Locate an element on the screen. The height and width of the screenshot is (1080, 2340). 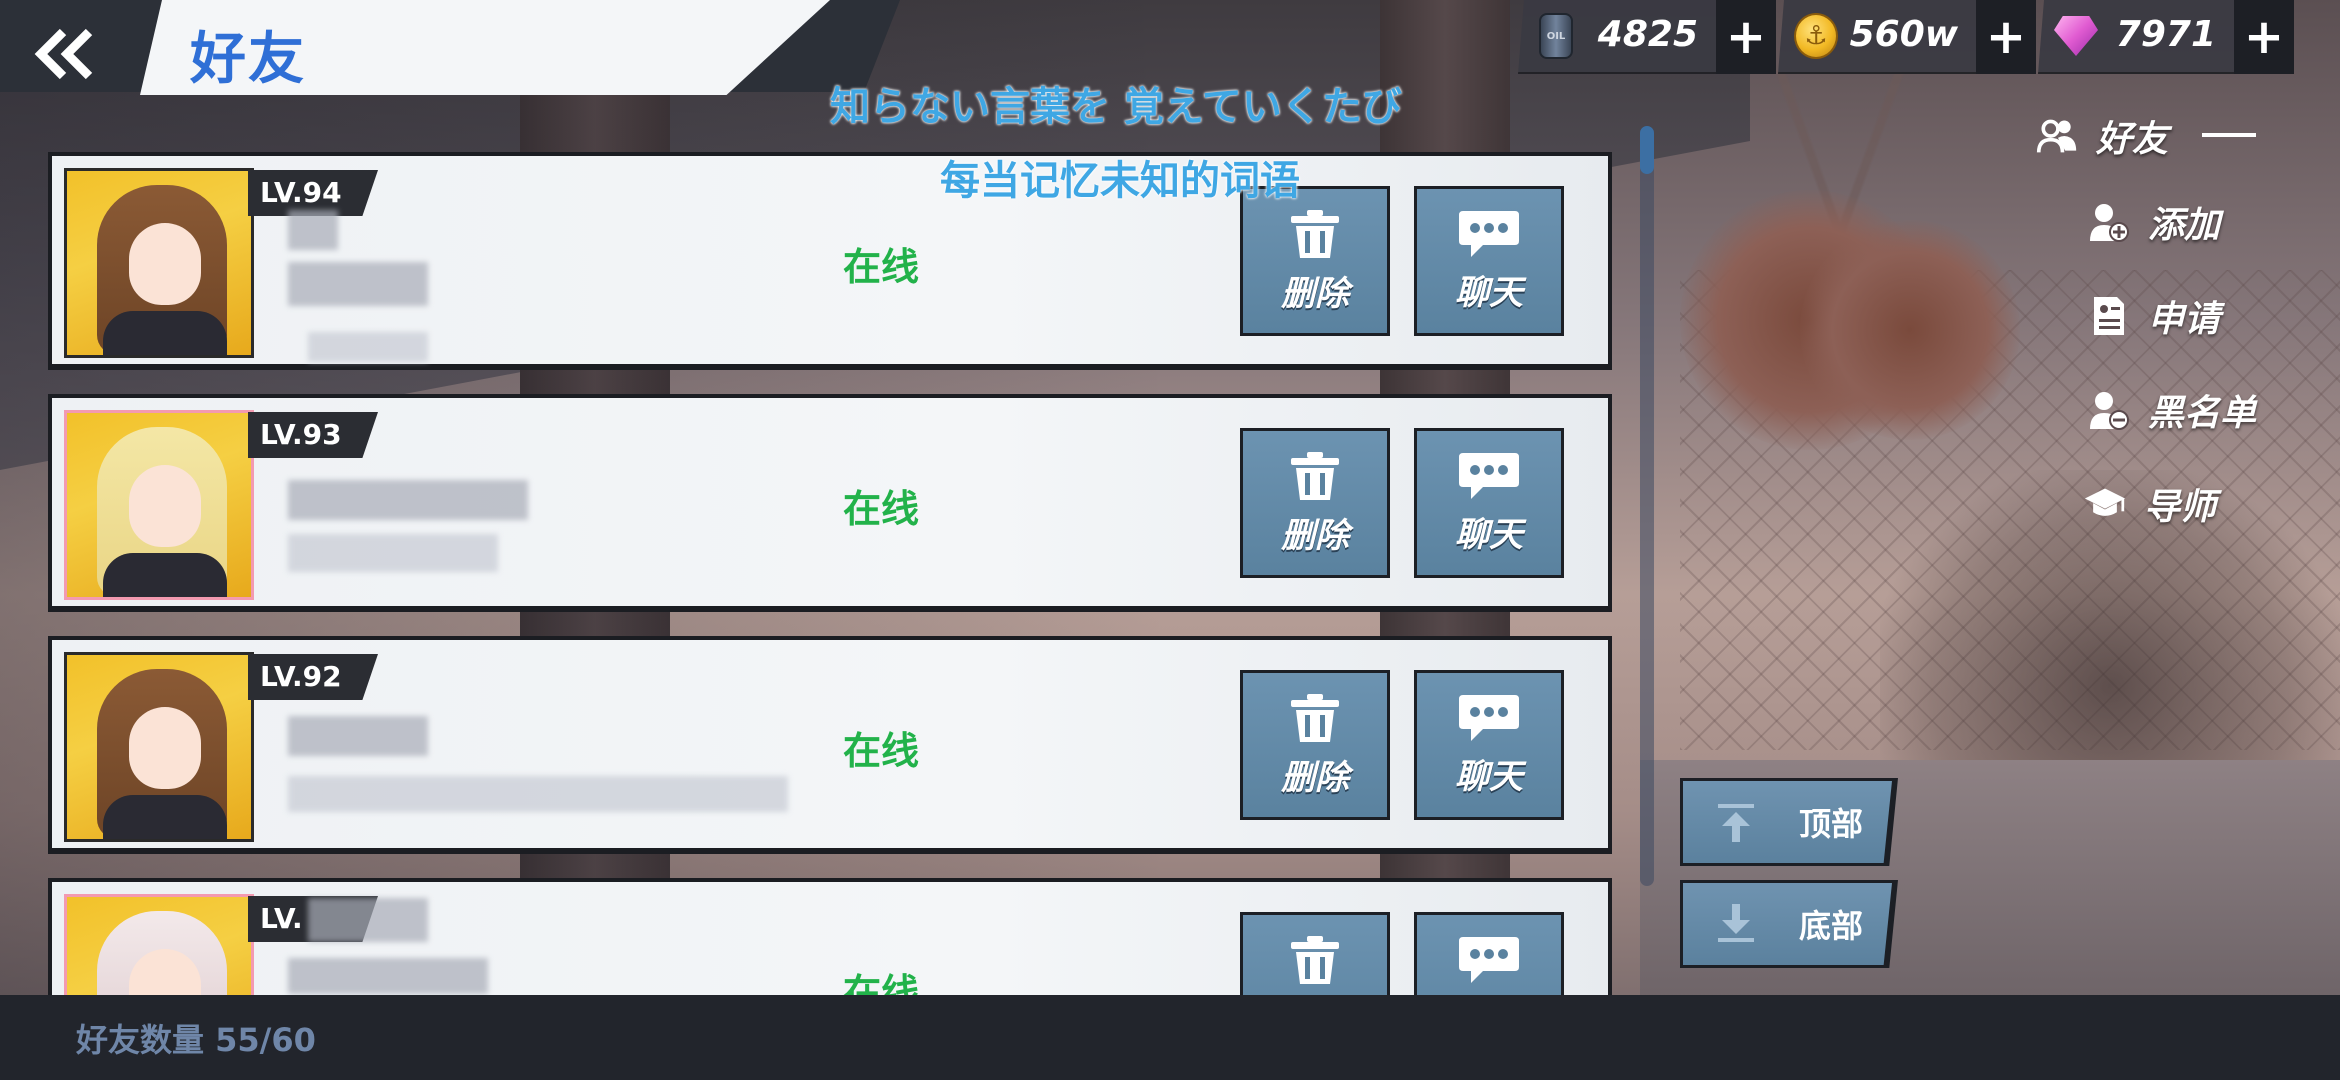
scroll-top-label: 顶部 is located at coordinates (1831, 824).